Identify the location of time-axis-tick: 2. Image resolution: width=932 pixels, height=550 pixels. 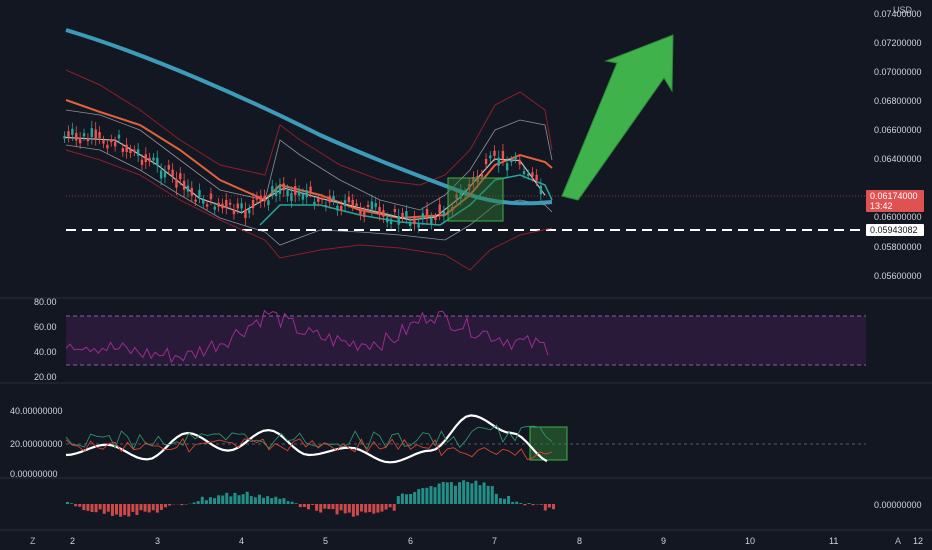
(72, 541).